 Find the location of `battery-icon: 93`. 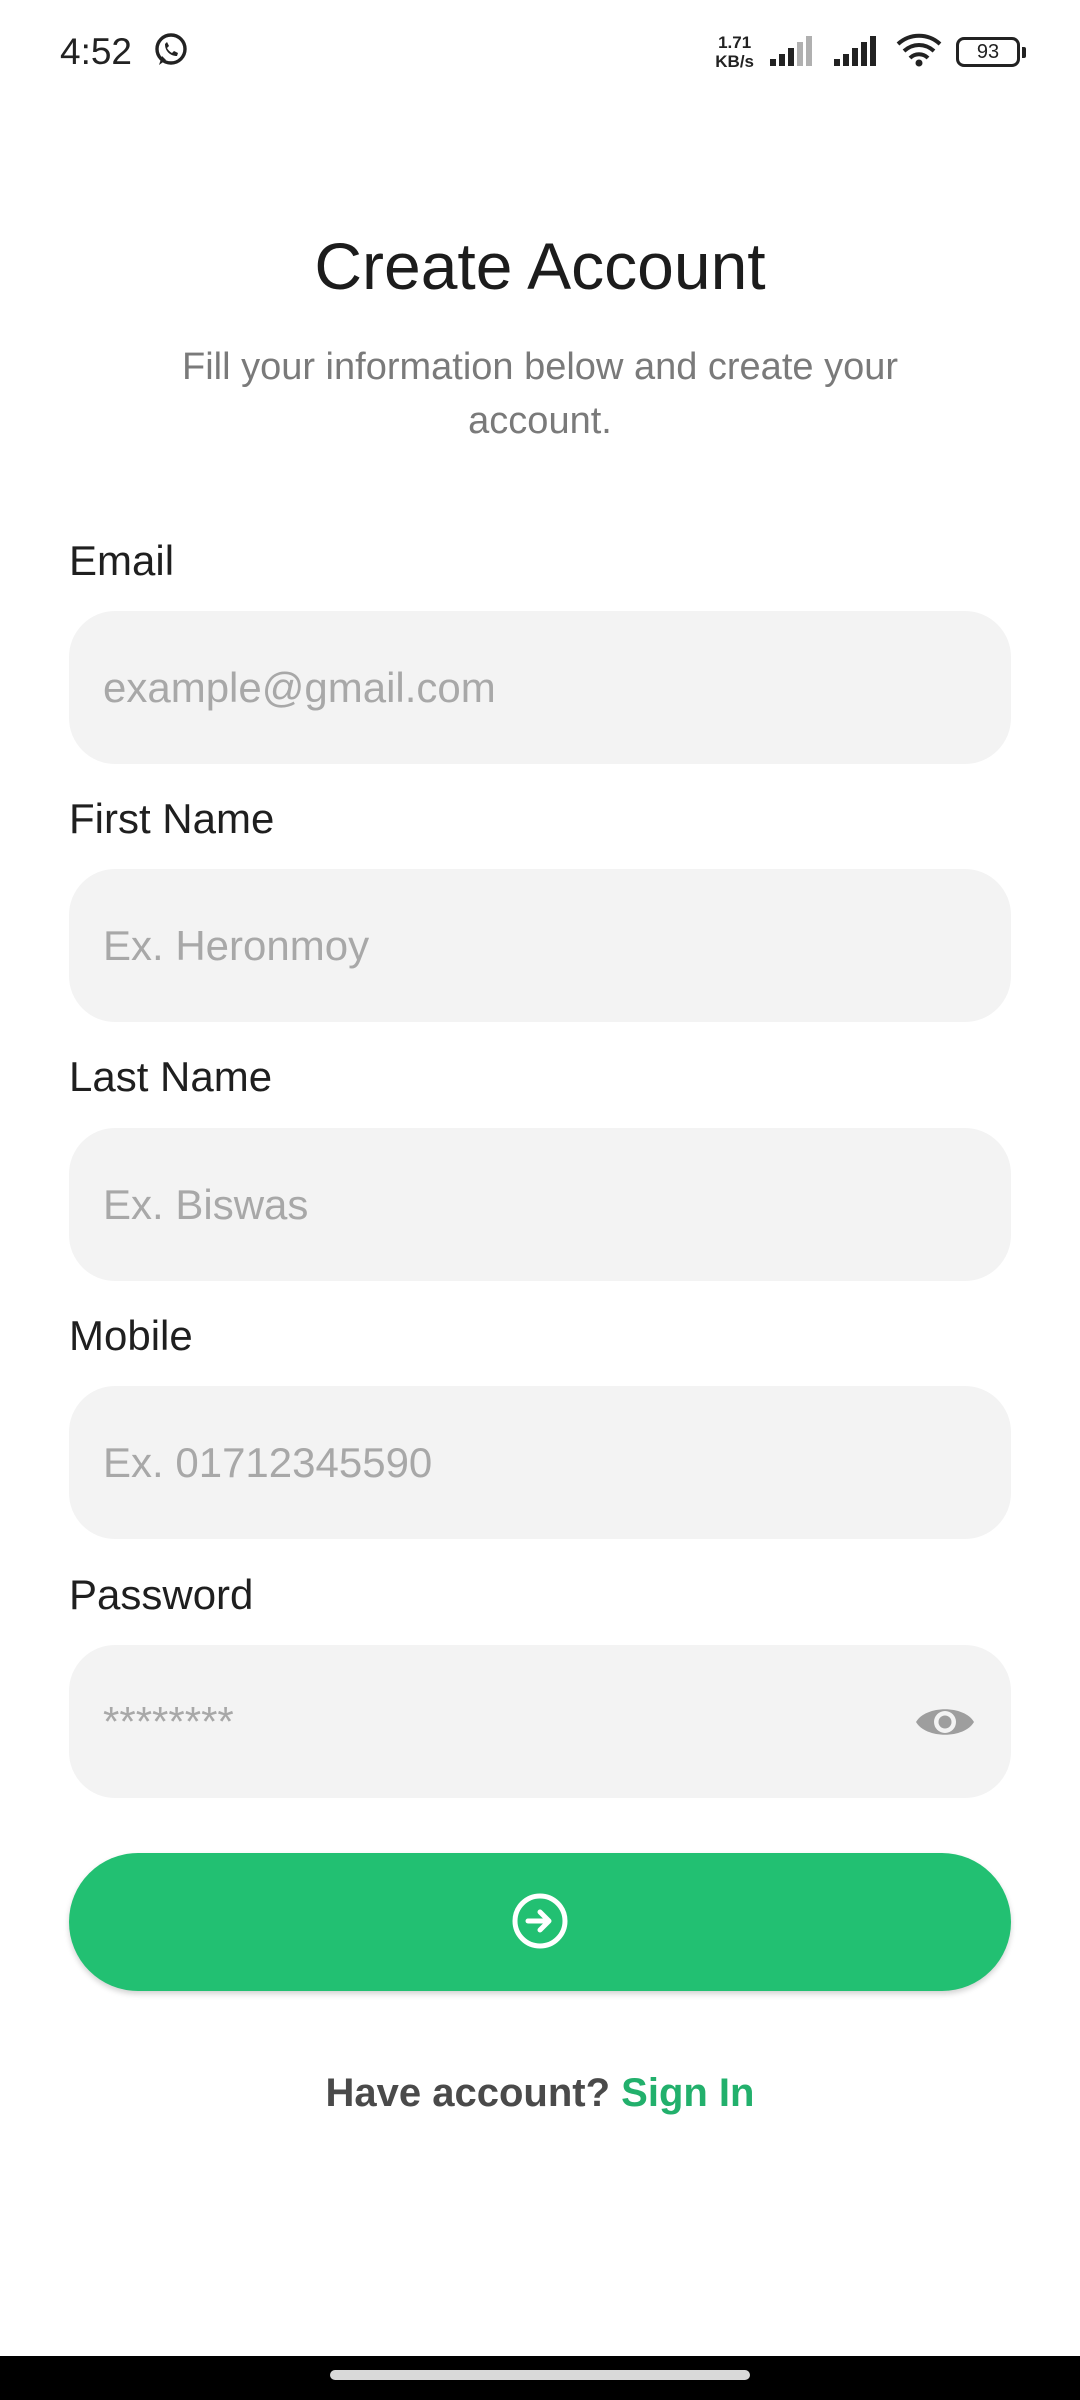

battery-icon: 93 is located at coordinates (991, 52).